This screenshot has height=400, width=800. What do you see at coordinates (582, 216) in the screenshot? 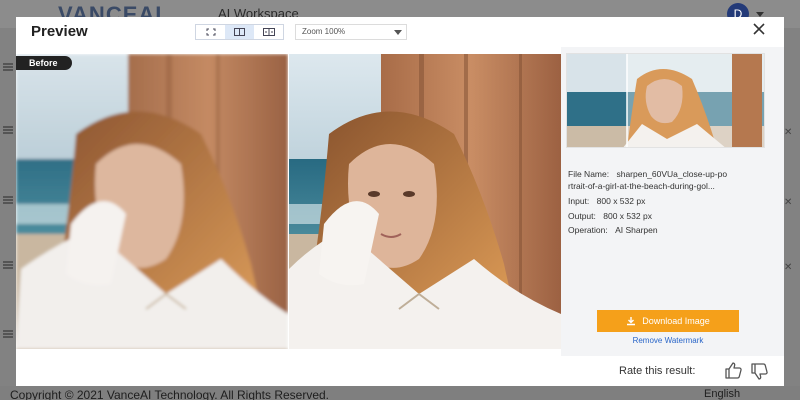
I see `output-label: Output:` at bounding box center [582, 216].